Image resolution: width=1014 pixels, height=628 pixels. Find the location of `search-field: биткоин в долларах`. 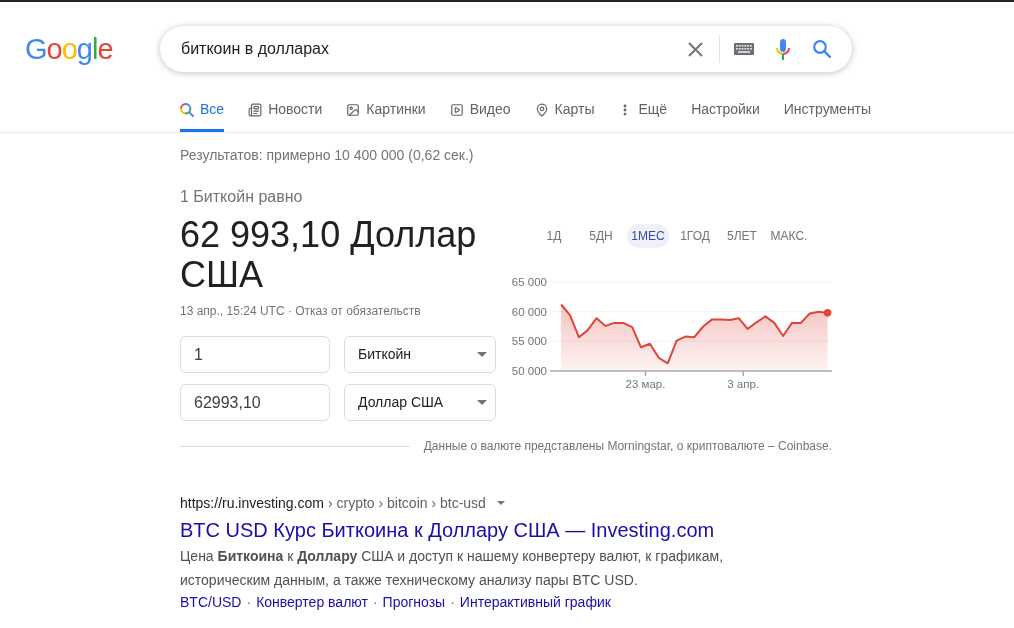

search-field: биткоин в долларах is located at coordinates (434, 49).